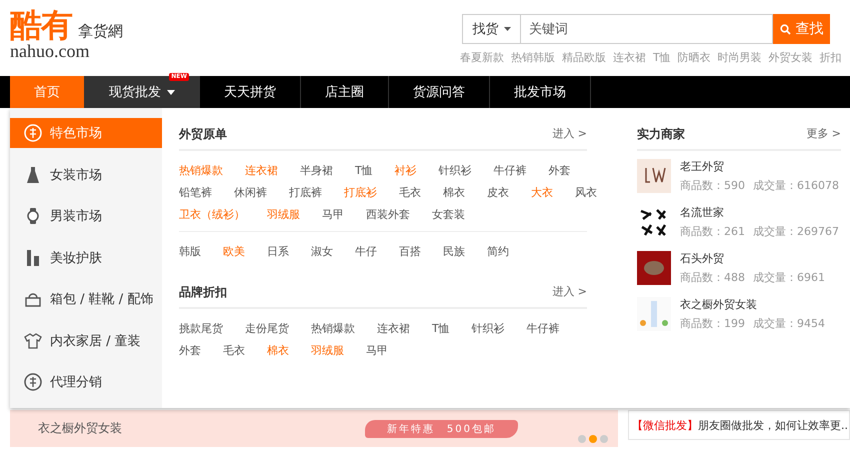 The height and width of the screenshot is (467, 850). What do you see at coordinates (759, 212) in the screenshot?
I see `merchant-name: 名流世家` at bounding box center [759, 212].